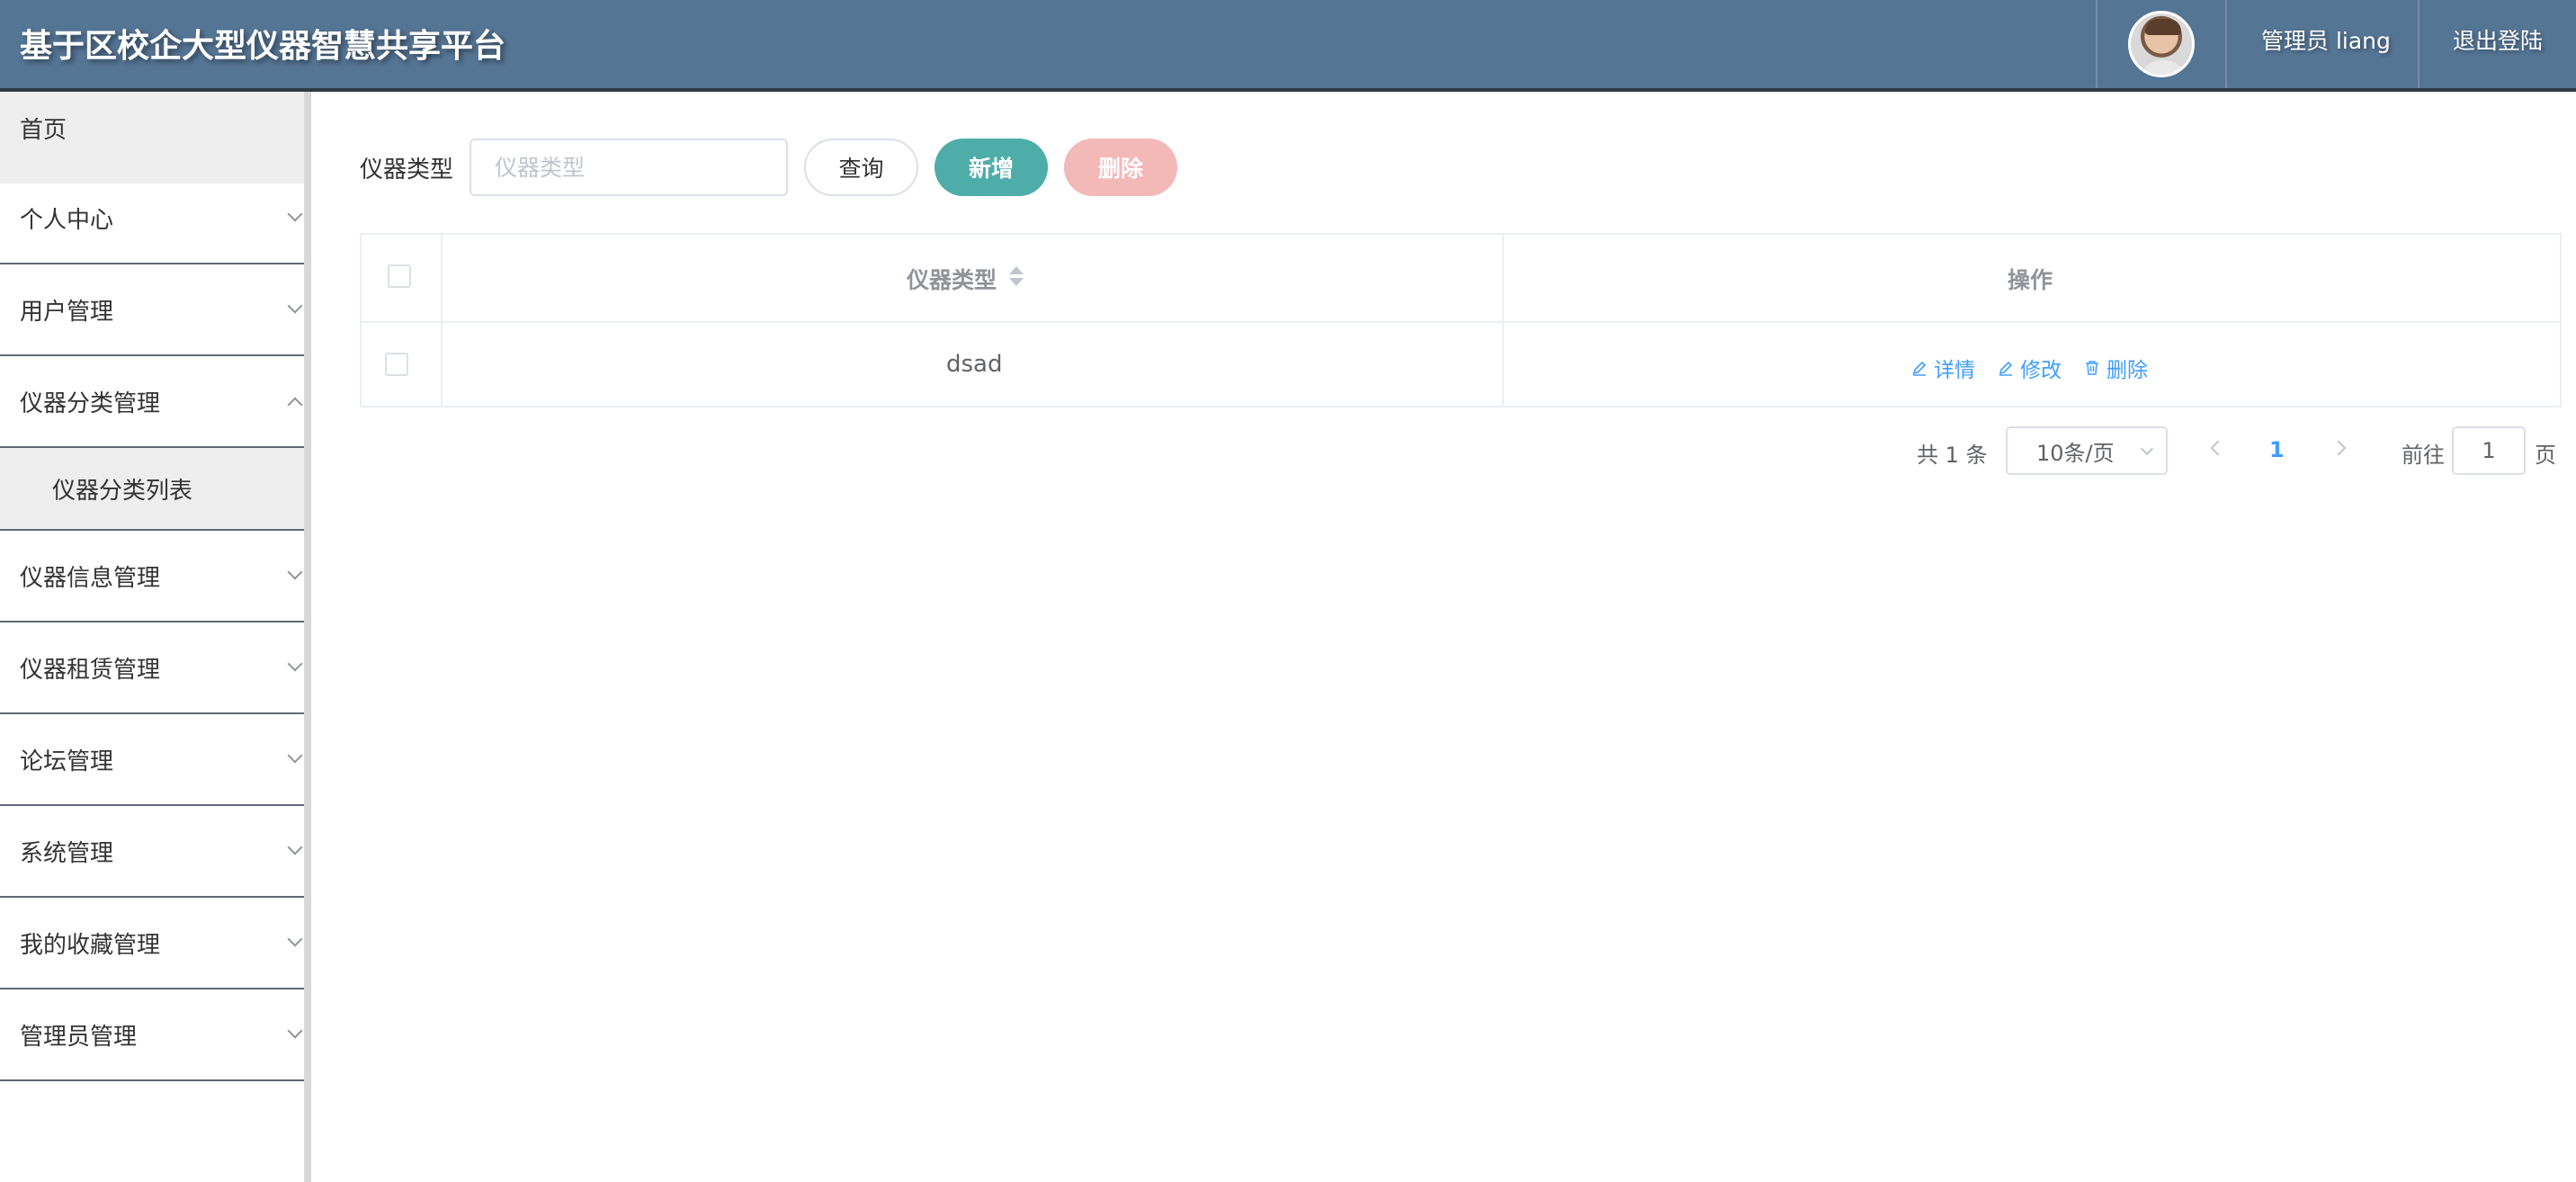  Describe the element at coordinates (152, 310) in the screenshot. I see `sidebar-item-user-management: 用户管理` at that location.